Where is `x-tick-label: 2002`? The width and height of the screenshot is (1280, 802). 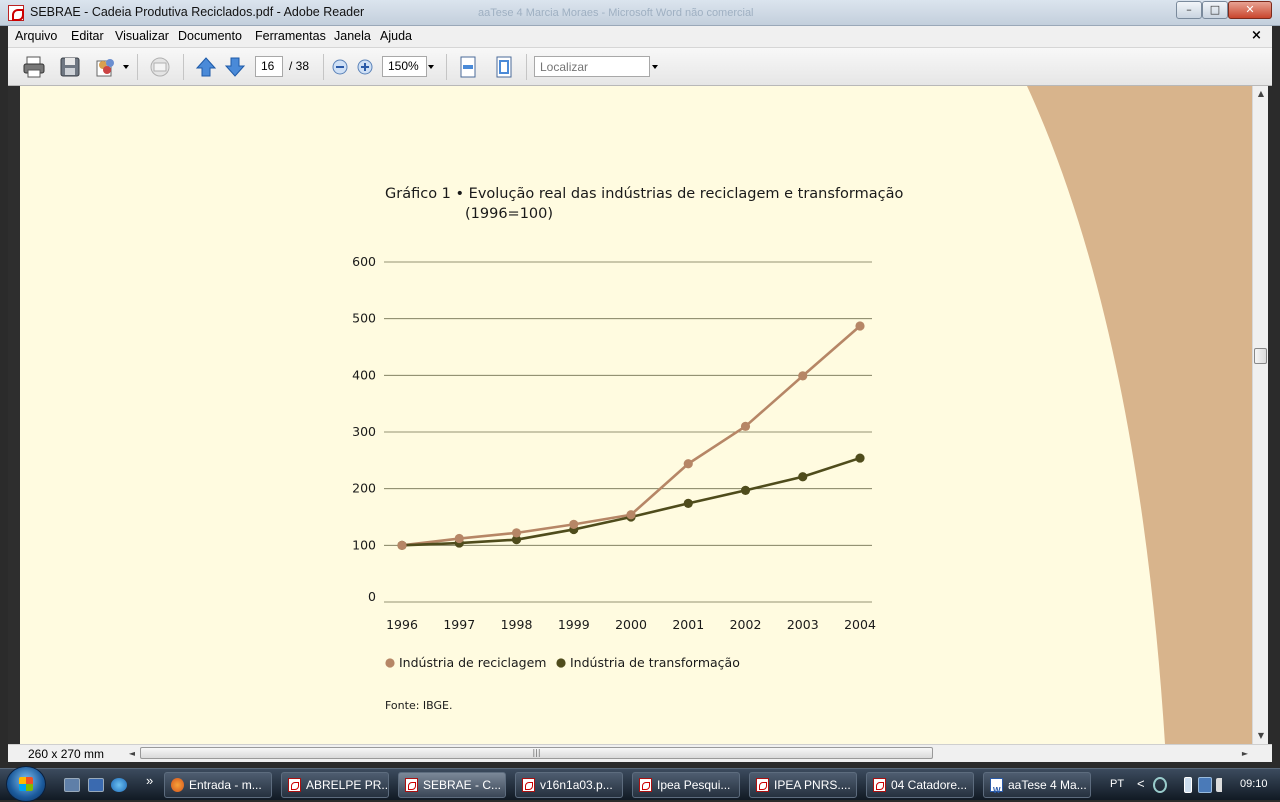 x-tick-label: 2002 is located at coordinates (746, 624).